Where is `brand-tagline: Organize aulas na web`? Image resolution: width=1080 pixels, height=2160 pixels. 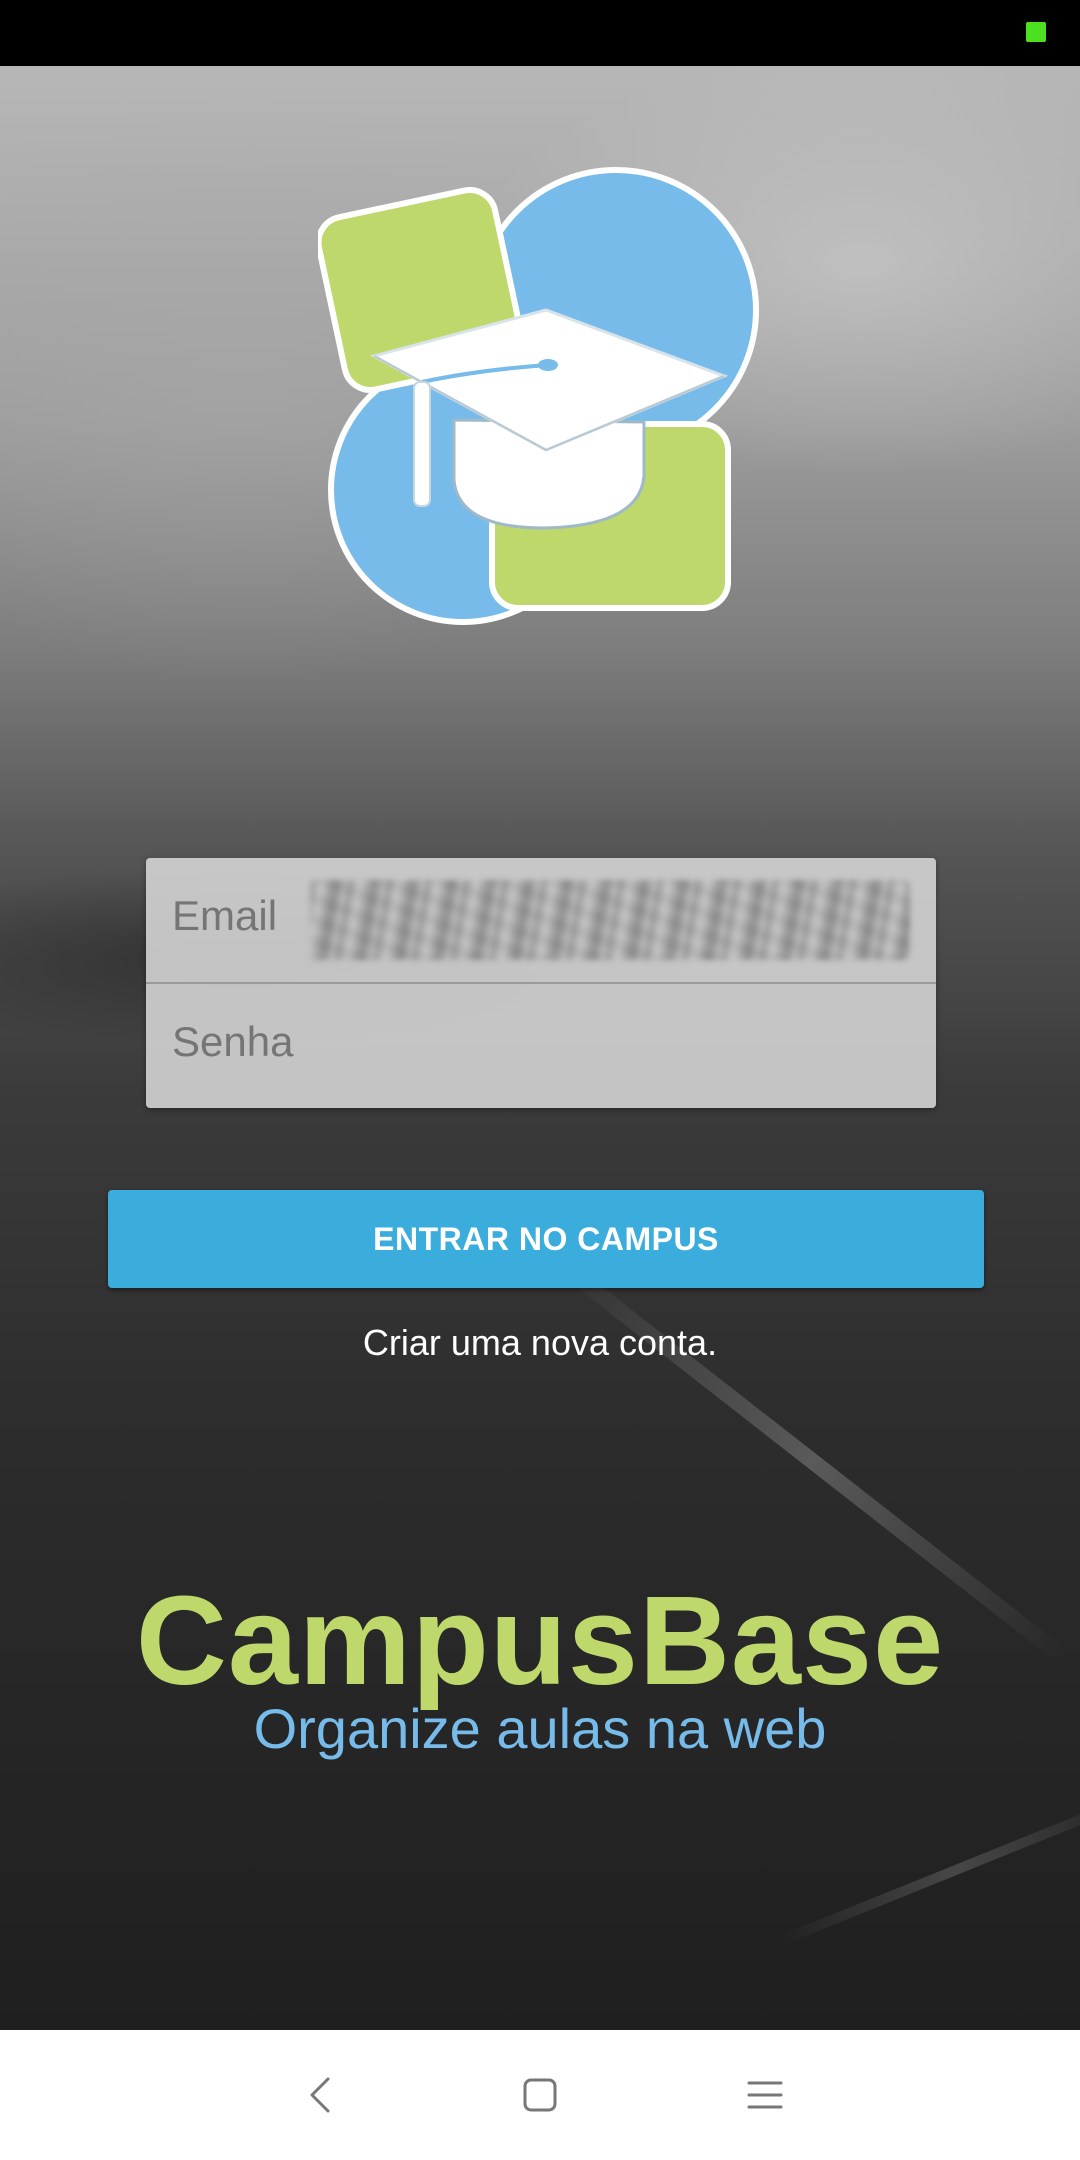 brand-tagline: Organize aulas na web is located at coordinates (540, 1728).